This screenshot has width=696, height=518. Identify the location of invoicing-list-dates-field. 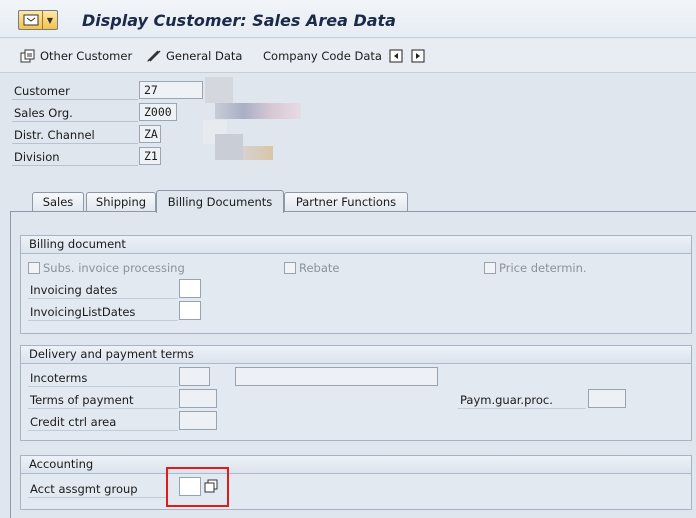
(190, 310).